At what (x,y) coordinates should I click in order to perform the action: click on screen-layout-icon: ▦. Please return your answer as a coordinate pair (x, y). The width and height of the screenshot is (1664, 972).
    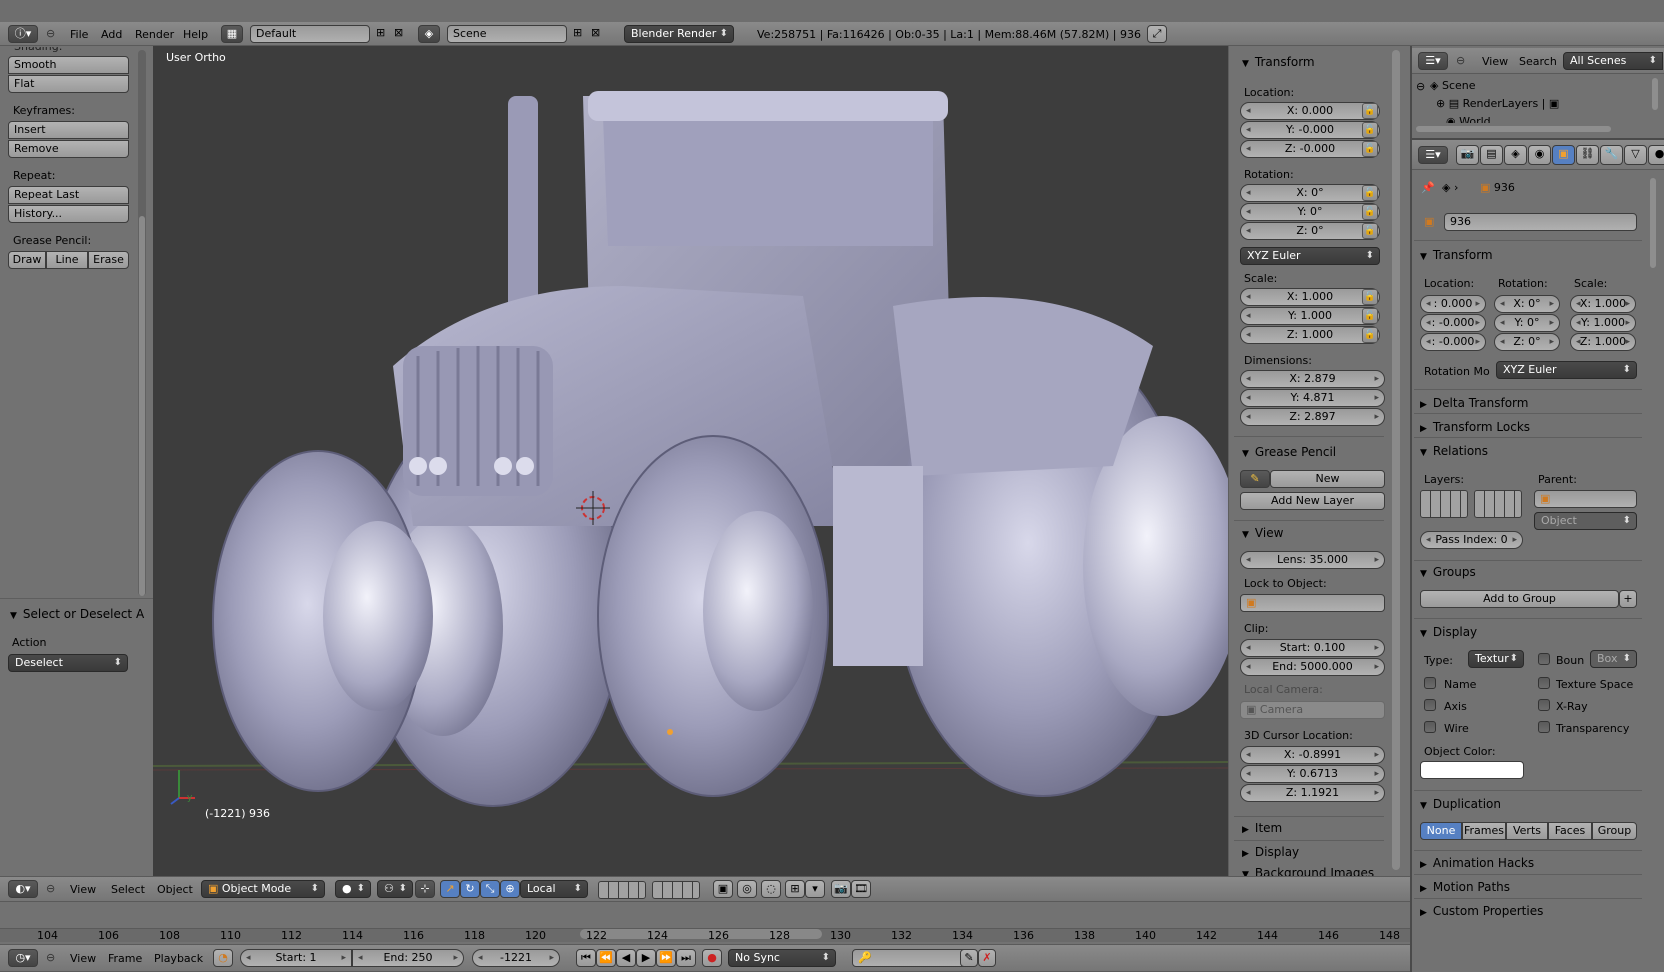
    Looking at the image, I should click on (232, 34).